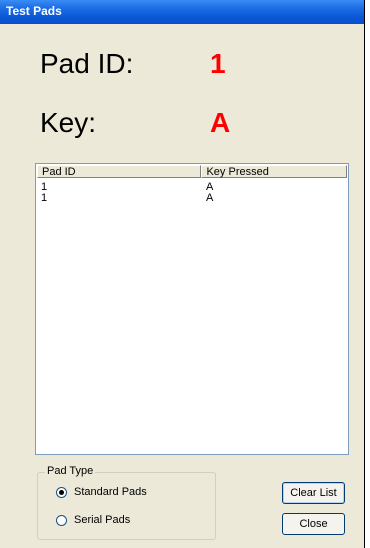 The width and height of the screenshot is (370, 548). I want to click on pad-type-group, so click(126, 506).